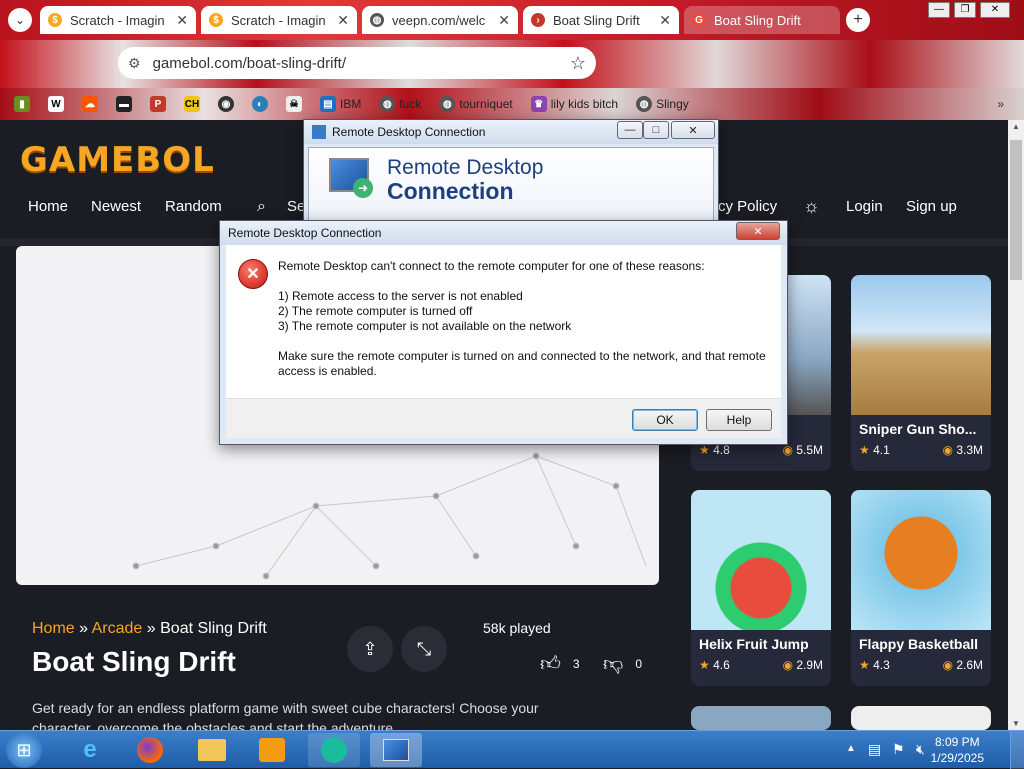  Describe the element at coordinates (874, 749) in the screenshot. I see `network-icon: ▤` at that location.